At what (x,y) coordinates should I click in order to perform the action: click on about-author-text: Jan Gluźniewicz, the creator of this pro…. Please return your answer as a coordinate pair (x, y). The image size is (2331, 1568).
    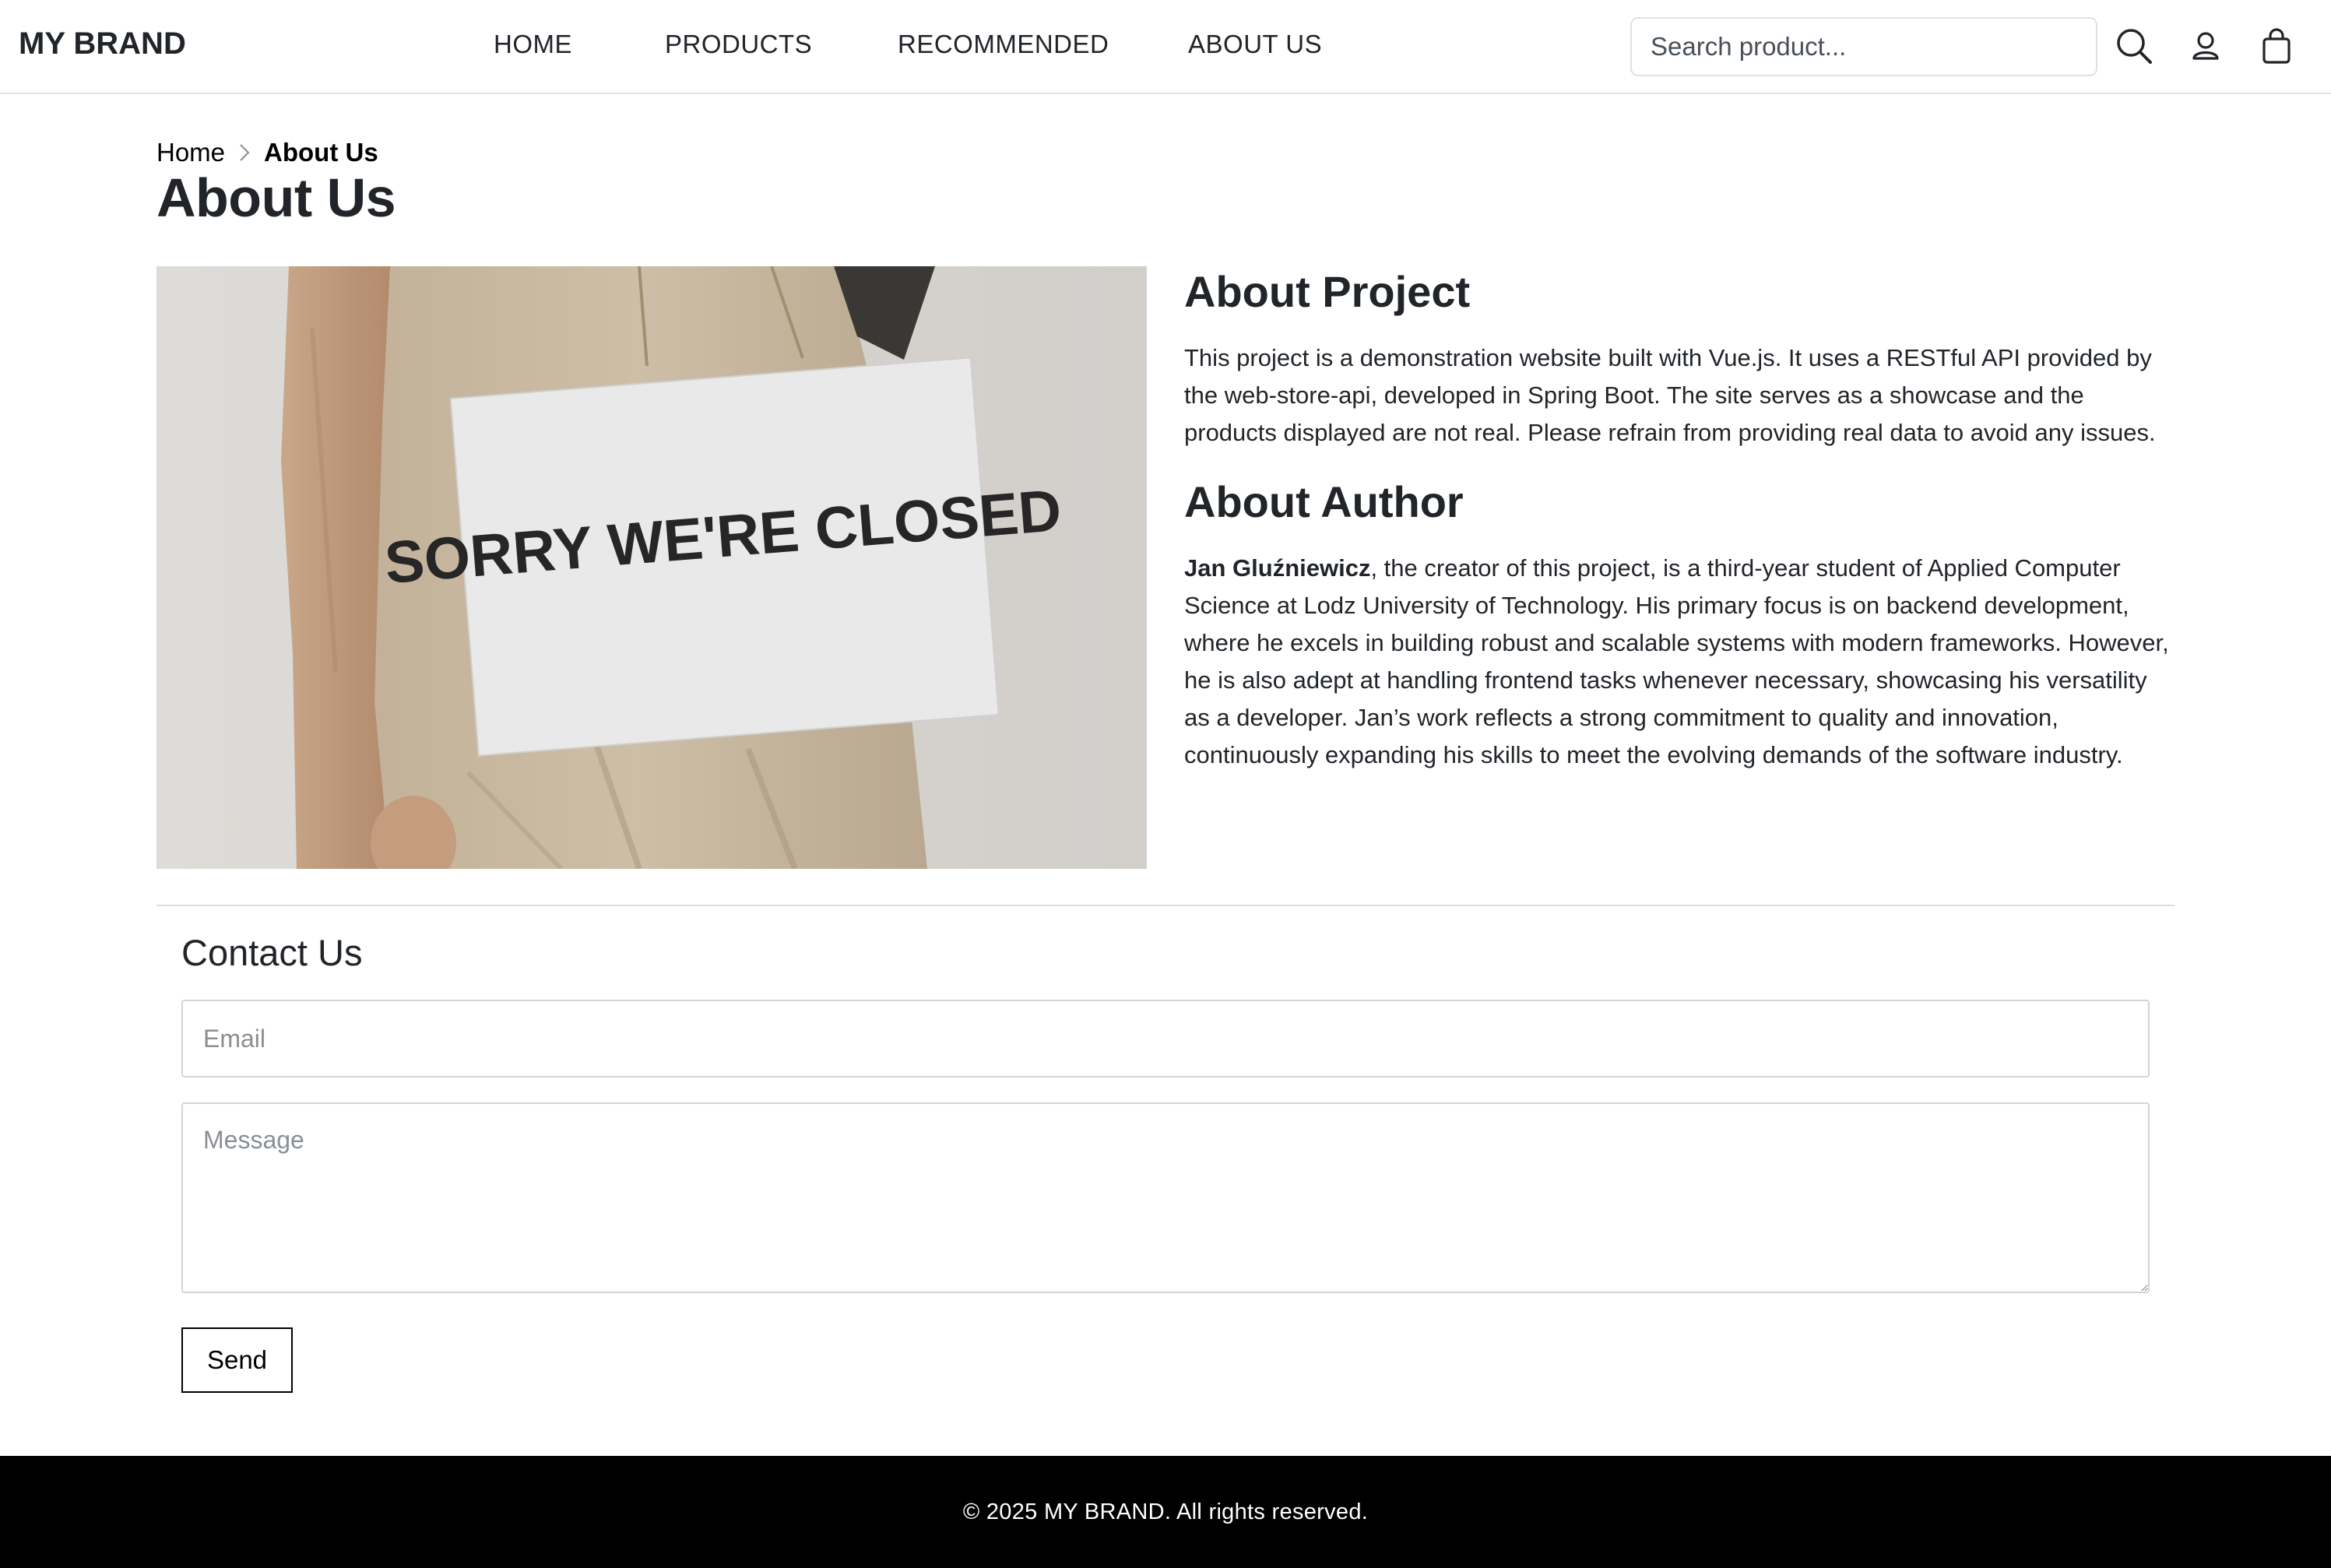
    Looking at the image, I should click on (1678, 662).